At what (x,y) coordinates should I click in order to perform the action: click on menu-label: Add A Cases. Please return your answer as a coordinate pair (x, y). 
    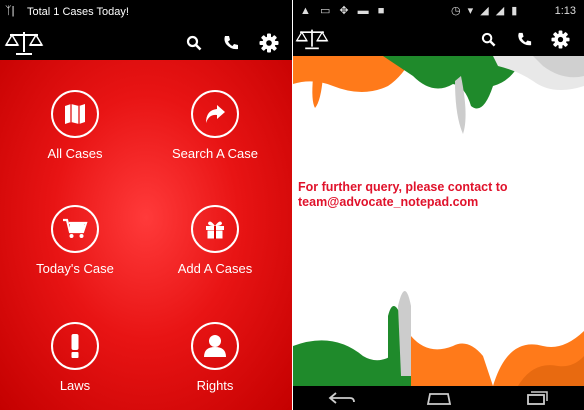
    Looking at the image, I should click on (215, 268).